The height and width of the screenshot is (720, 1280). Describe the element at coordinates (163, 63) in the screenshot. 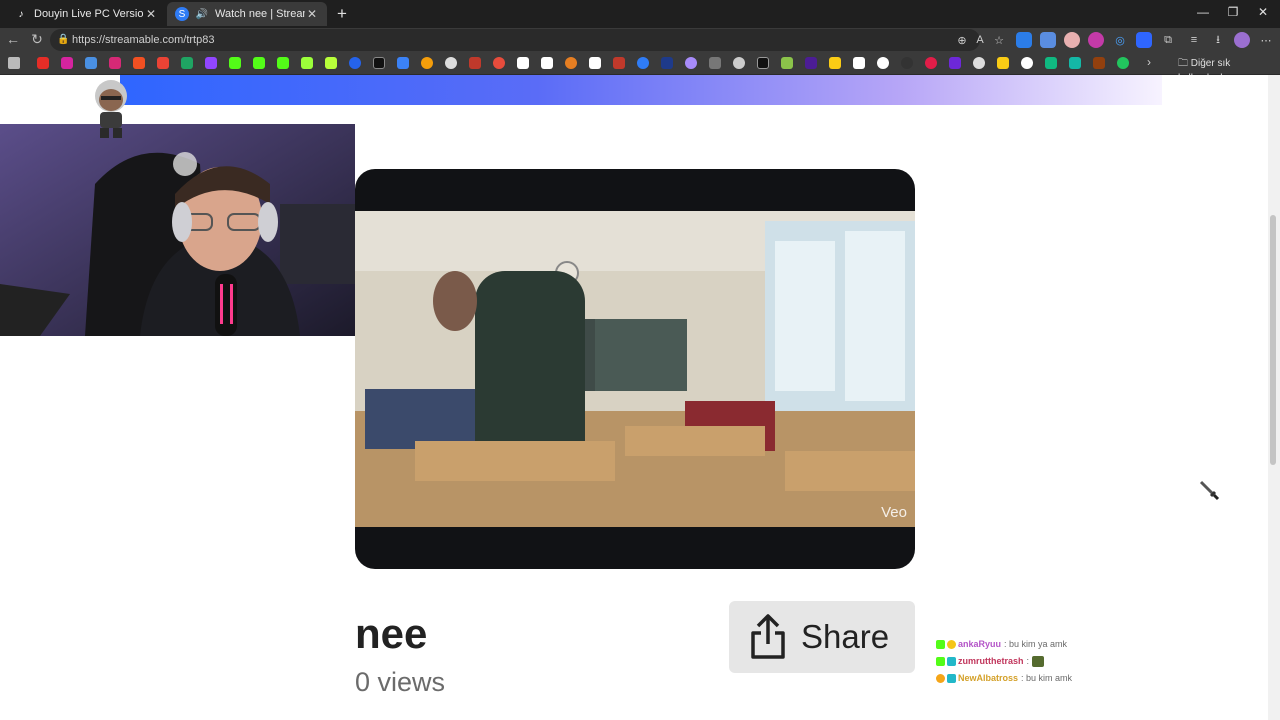

I see `gmail-icon` at that location.